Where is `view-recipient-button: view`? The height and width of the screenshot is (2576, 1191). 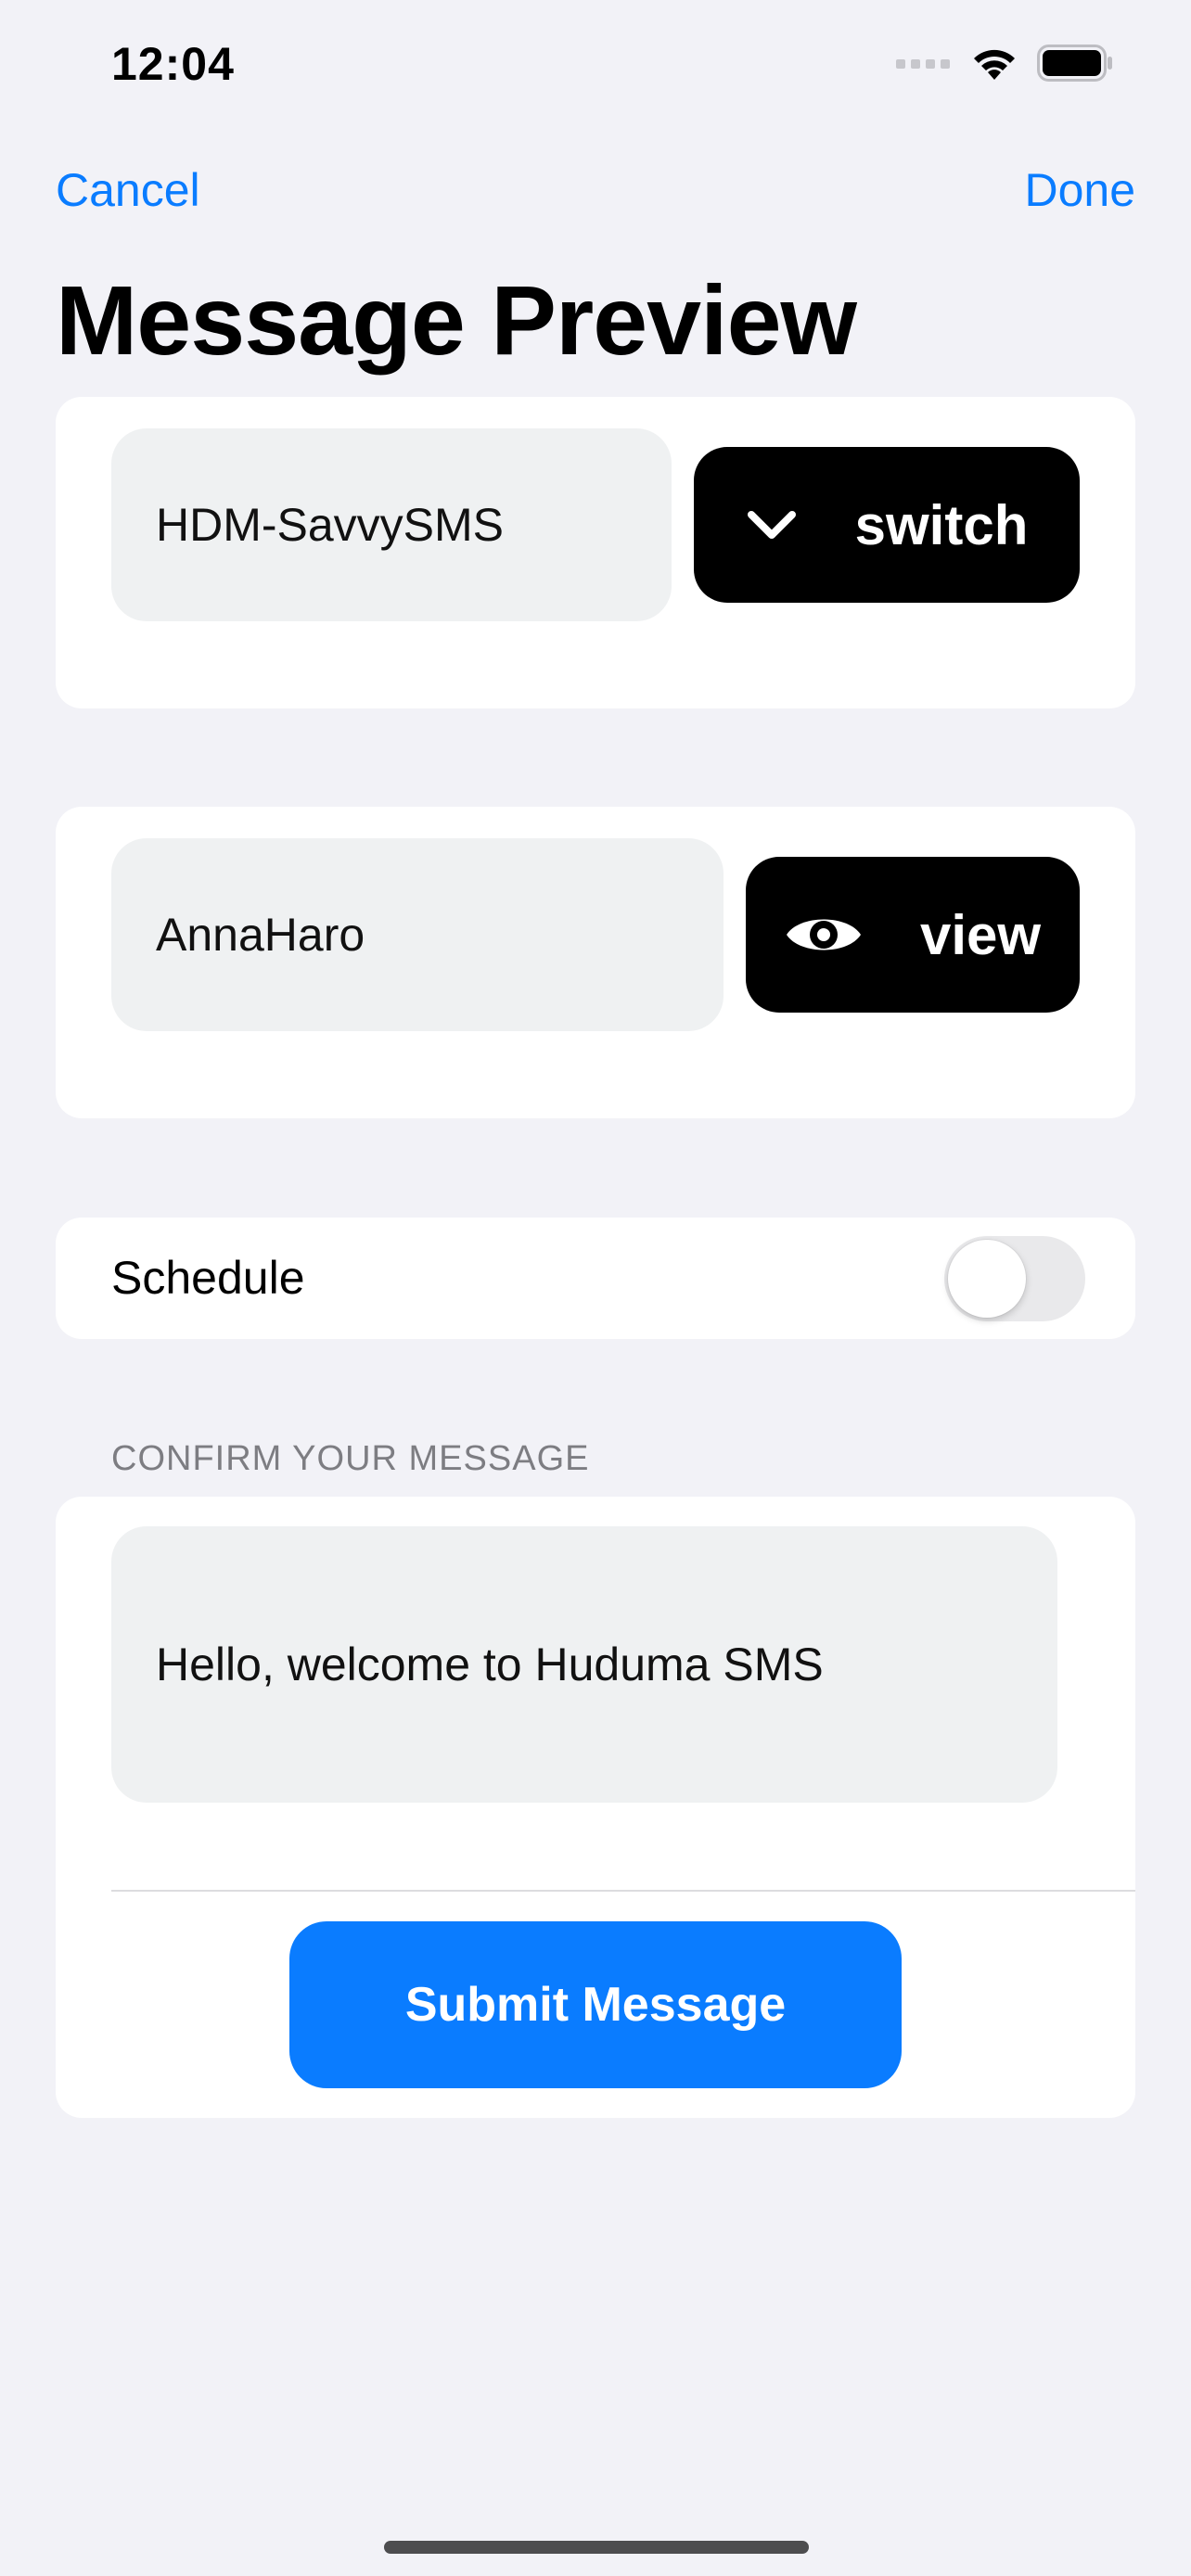
view-recipient-button: view is located at coordinates (913, 935).